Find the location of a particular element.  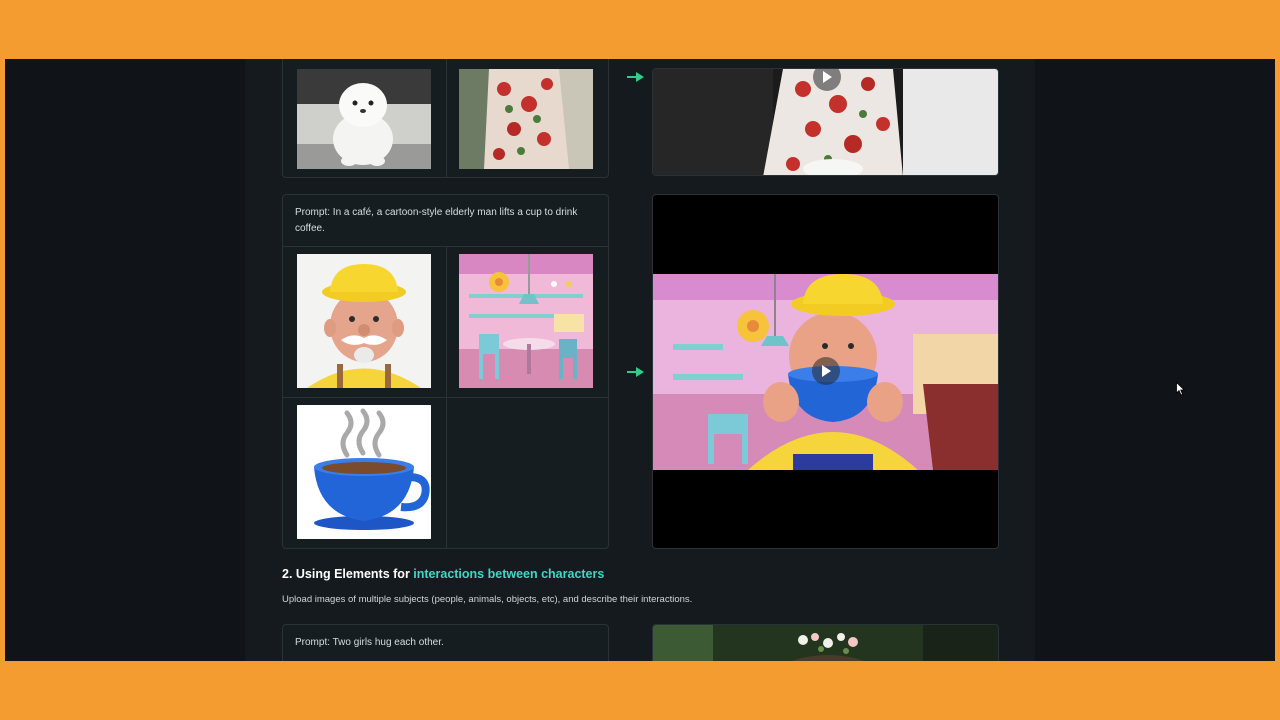

section-heading-highlight: interactions between characters is located at coordinates (509, 574).